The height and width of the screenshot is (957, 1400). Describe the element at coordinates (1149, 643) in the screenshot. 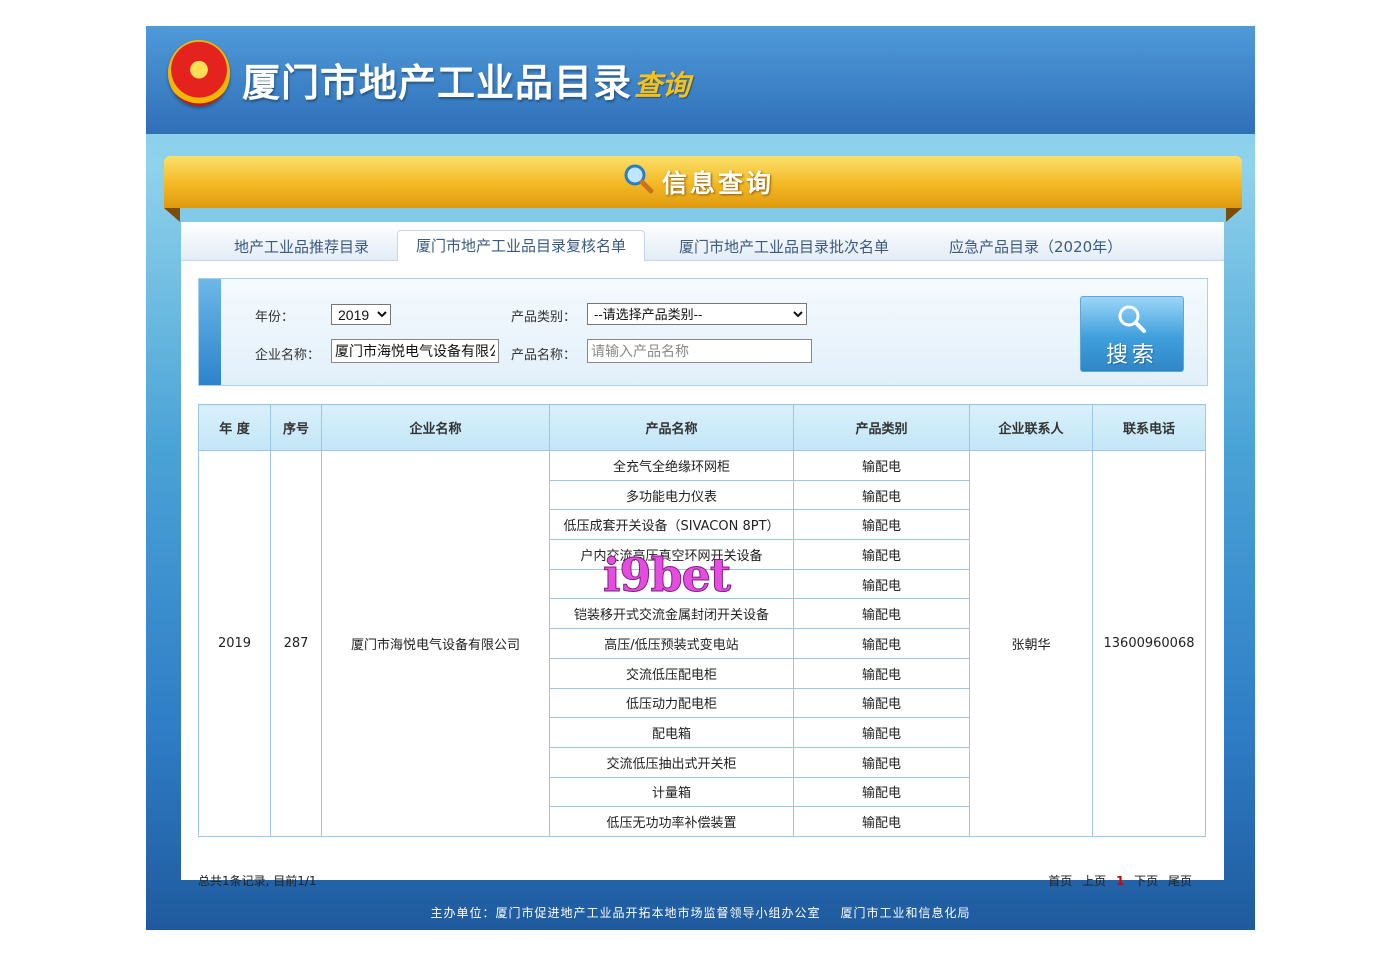

I see `cell-phone: 13600960068` at that location.